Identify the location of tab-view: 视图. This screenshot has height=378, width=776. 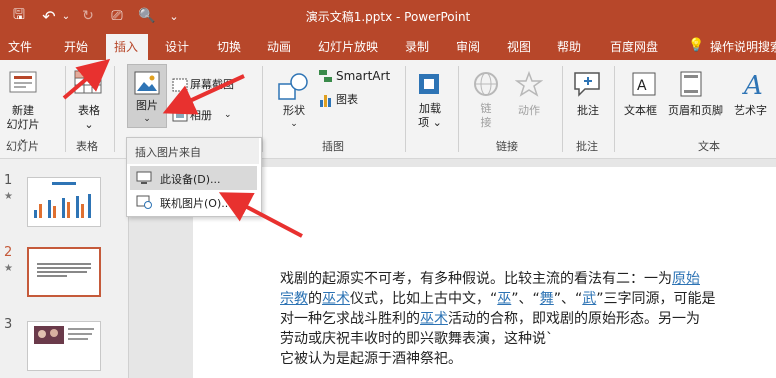
(519, 46).